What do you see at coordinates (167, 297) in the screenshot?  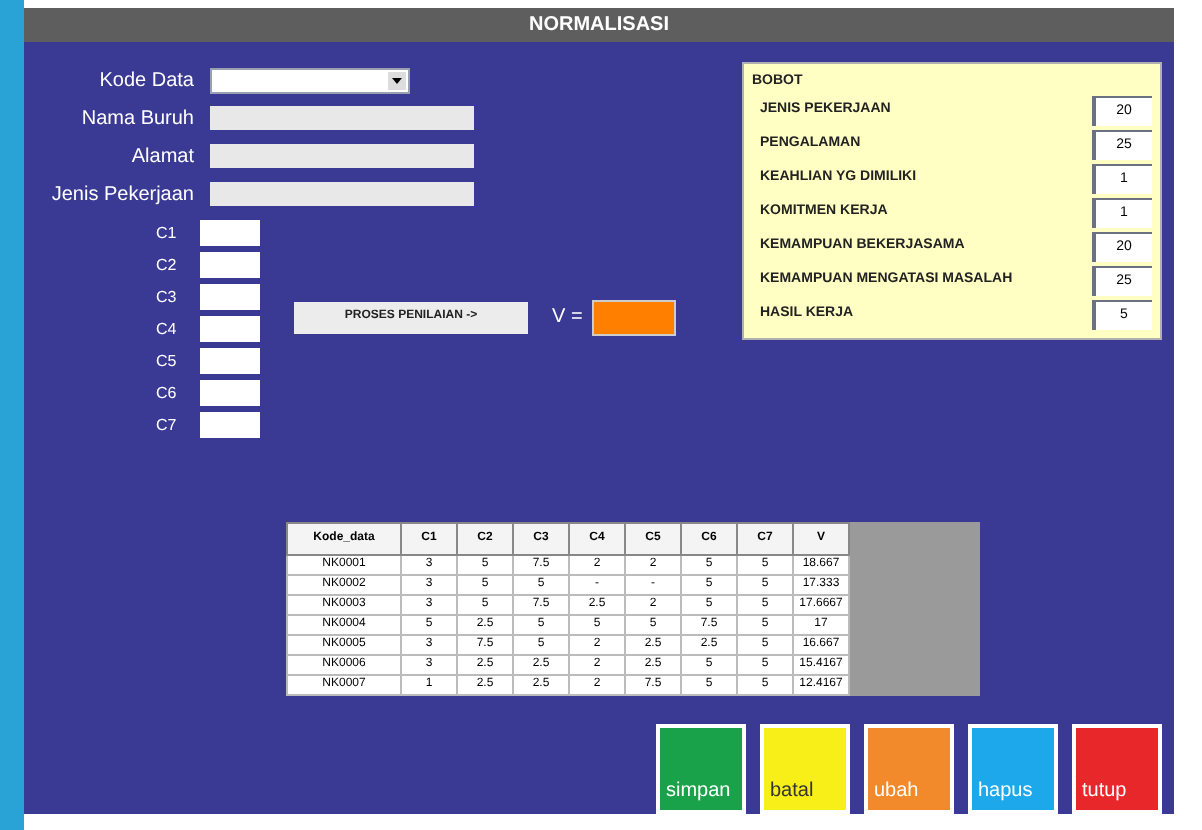 I see `criterion-label: C3` at bounding box center [167, 297].